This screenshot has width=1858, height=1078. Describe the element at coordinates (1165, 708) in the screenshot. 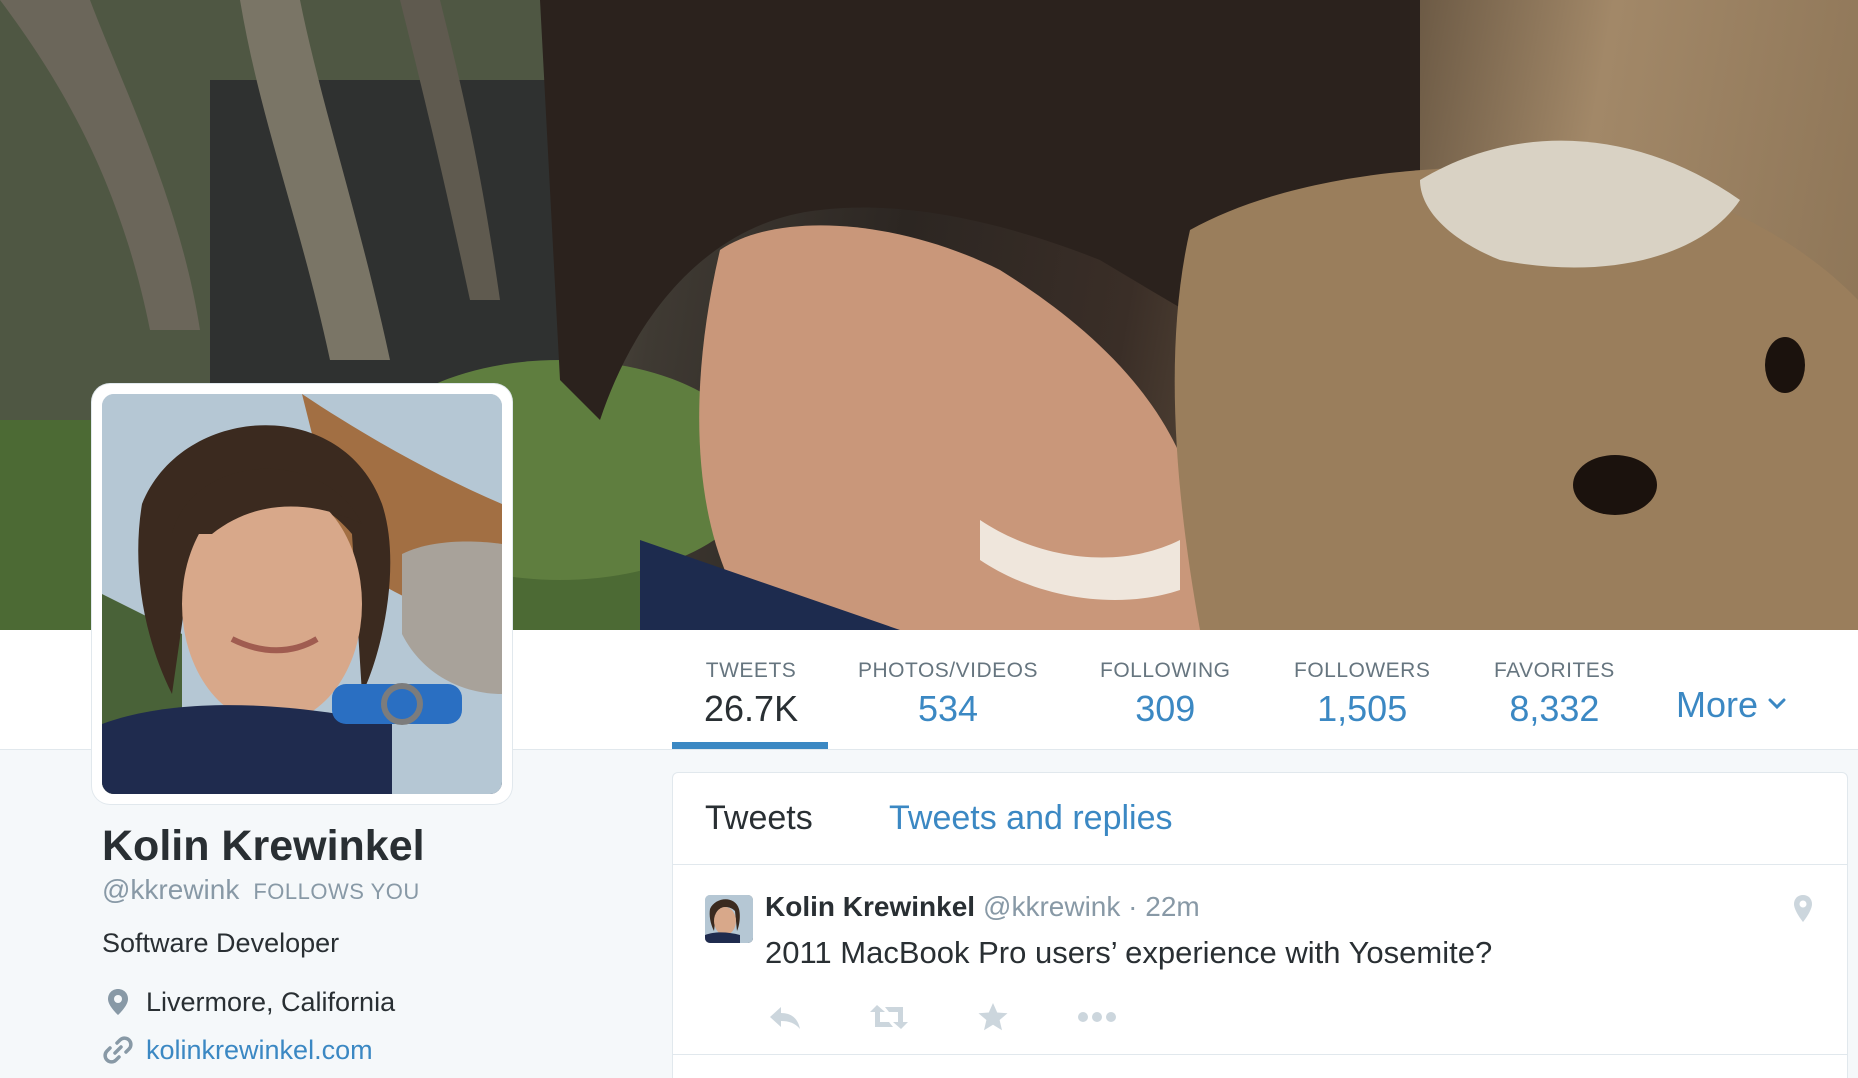

I see `stat-value: 309` at that location.